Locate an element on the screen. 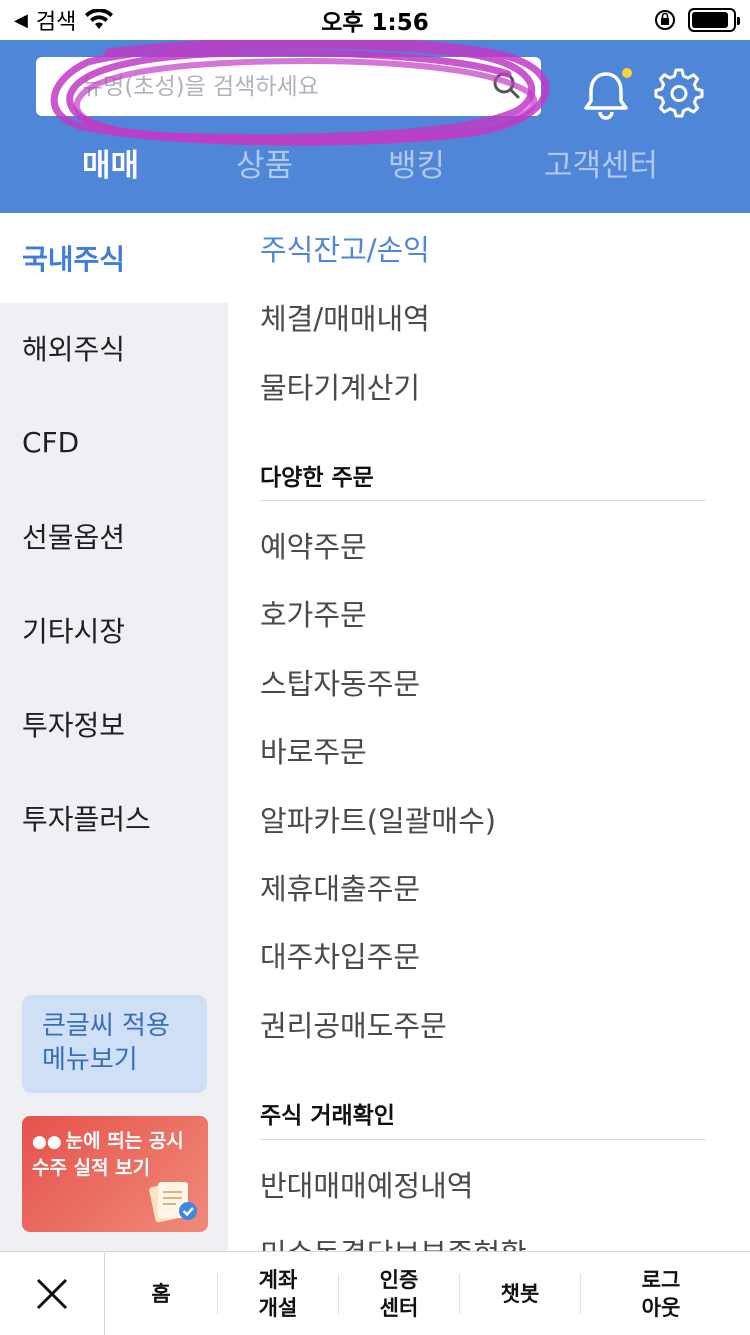 This screenshot has height=1335, width=750. menu-execution-history: 체결/매매내역 is located at coordinates (345, 317).